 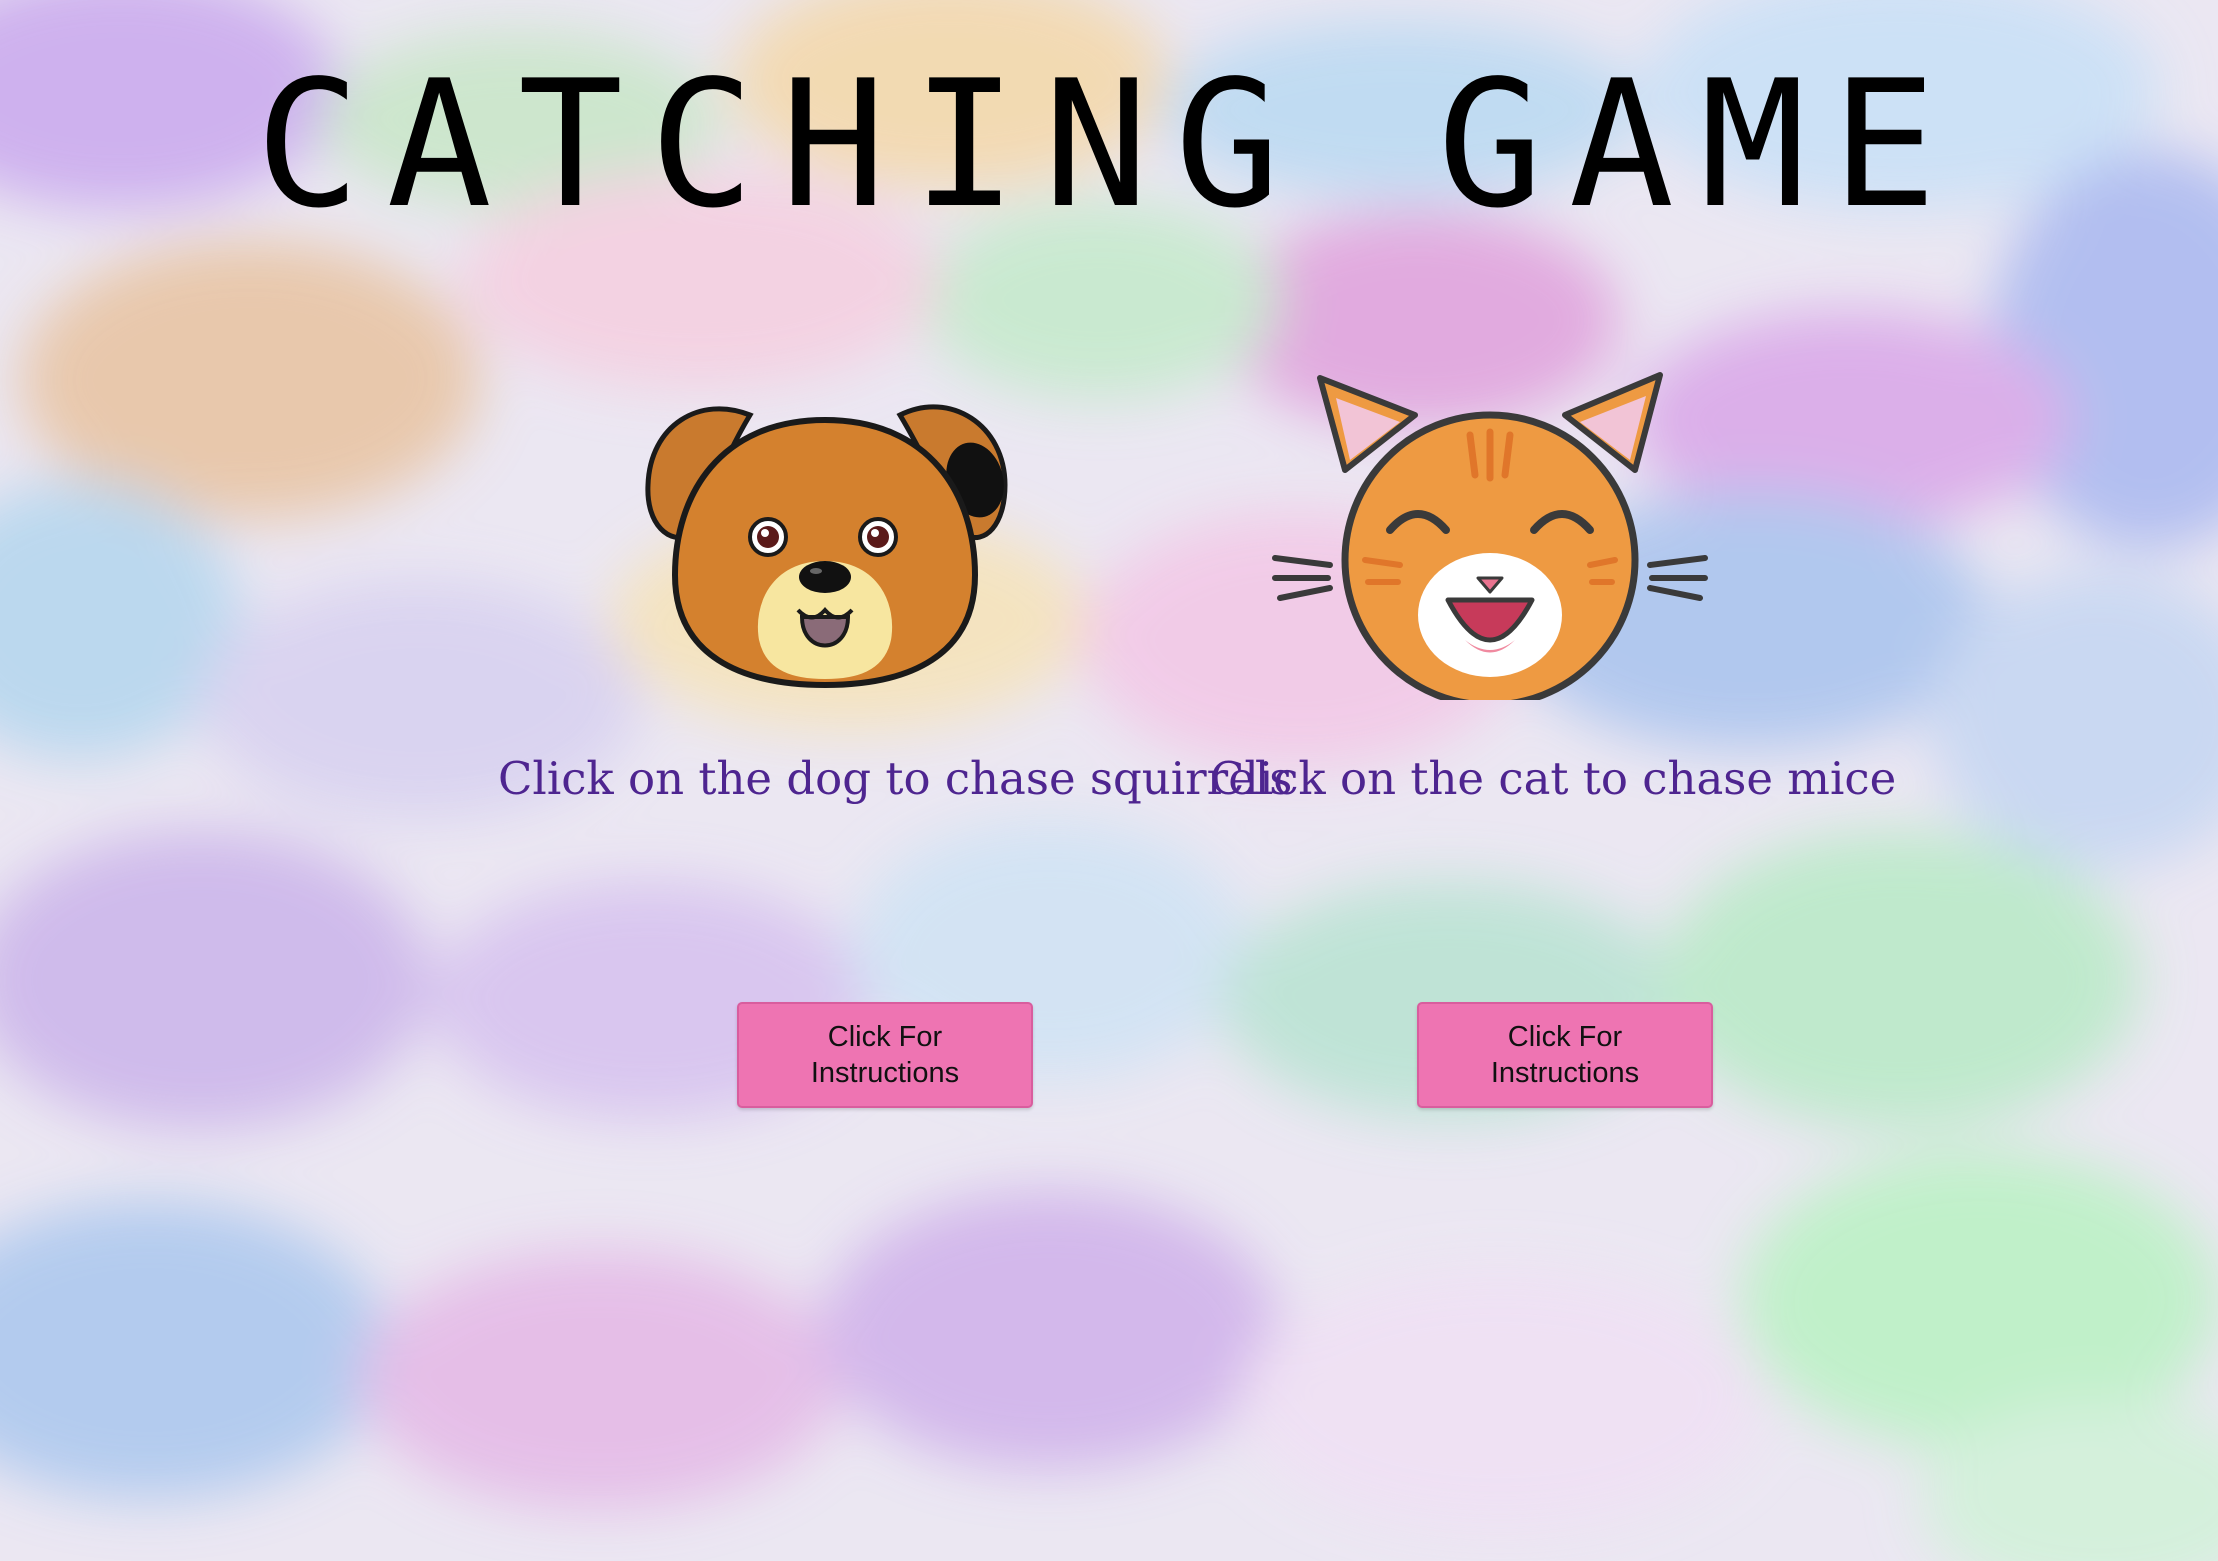 I want to click on cat-caption: Click on the cat to chase mice, so click(x=1553, y=778).